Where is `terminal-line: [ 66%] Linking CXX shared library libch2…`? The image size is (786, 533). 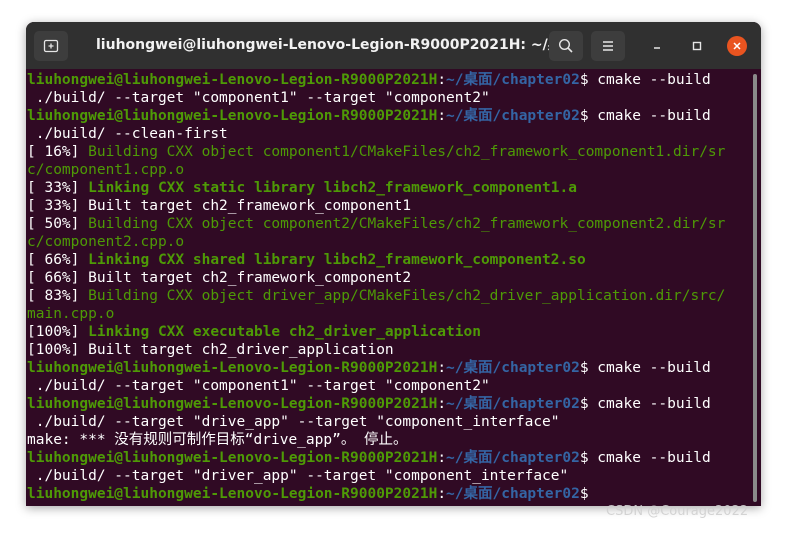 terminal-line: [ 66%] Linking CXX shared library libch2… is located at coordinates (387, 260).